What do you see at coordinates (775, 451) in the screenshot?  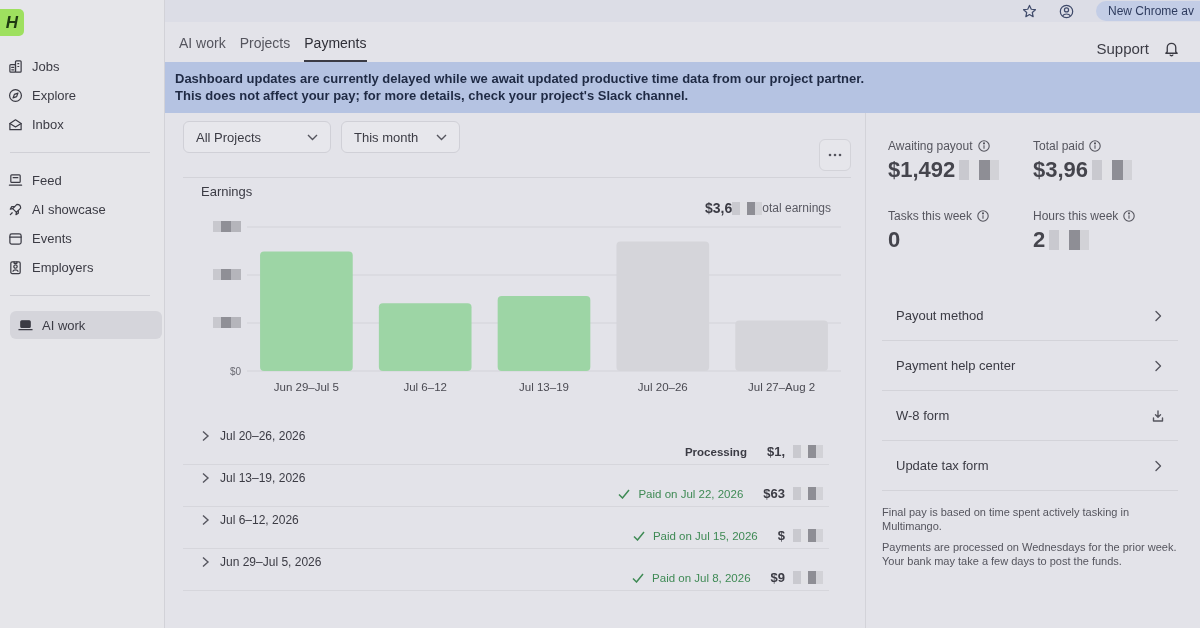 I see `amount-text: $1,` at bounding box center [775, 451].